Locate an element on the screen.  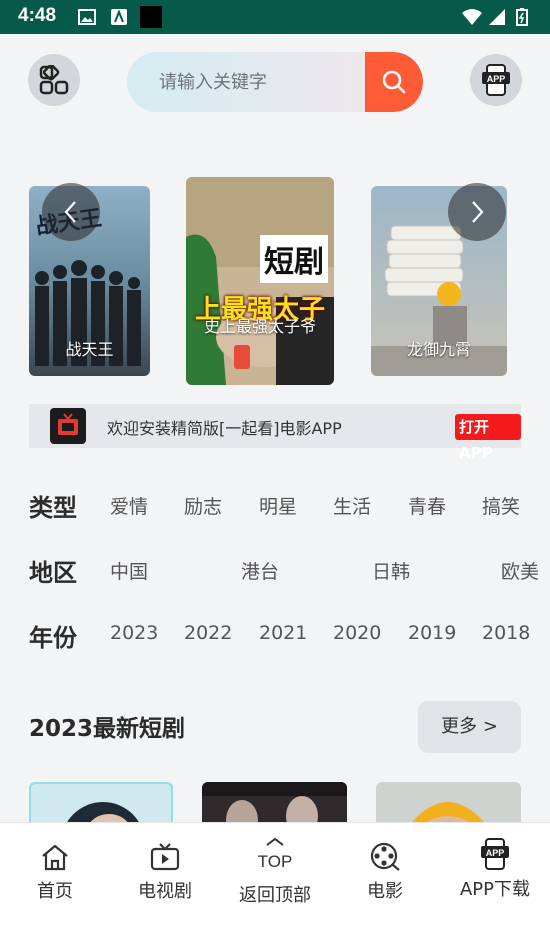
app-logo is located at coordinates (68, 426).